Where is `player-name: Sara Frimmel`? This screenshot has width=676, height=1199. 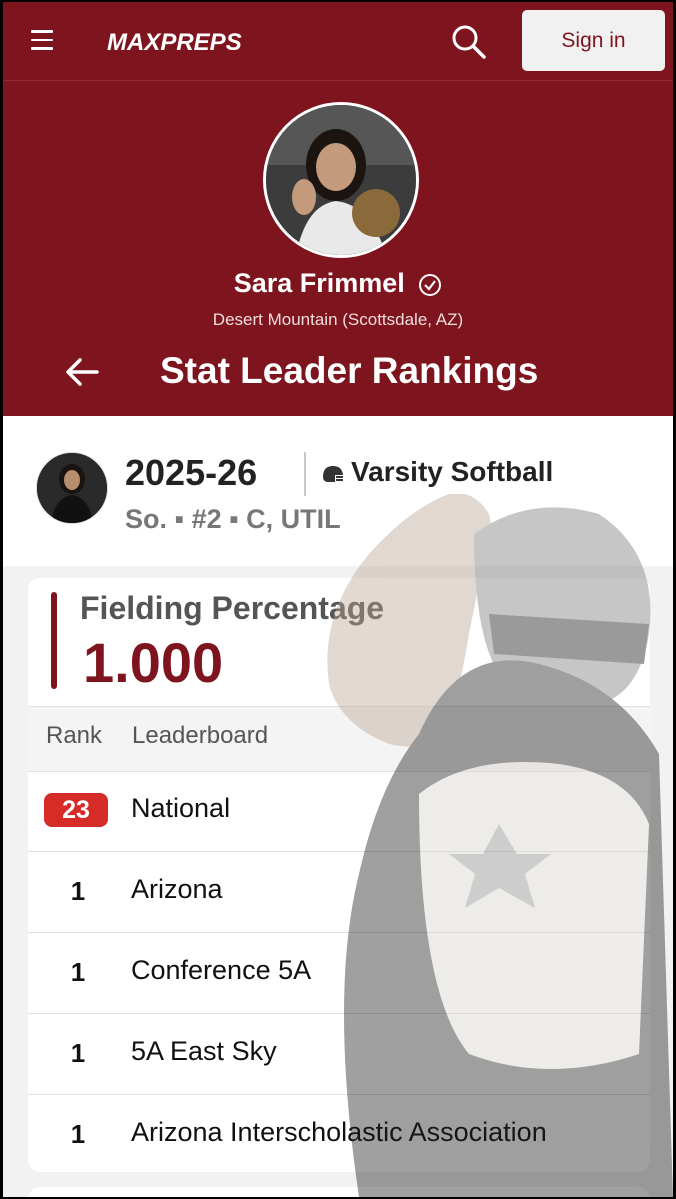
player-name: Sara Frimmel is located at coordinates (338, 283).